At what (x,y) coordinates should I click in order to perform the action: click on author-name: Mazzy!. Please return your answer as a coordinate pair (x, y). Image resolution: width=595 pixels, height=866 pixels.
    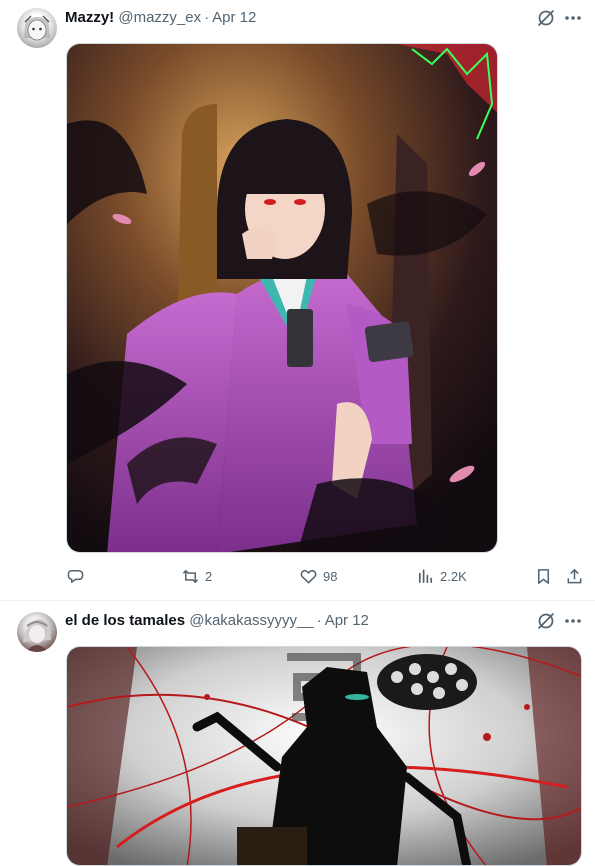
    Looking at the image, I should click on (89, 17).